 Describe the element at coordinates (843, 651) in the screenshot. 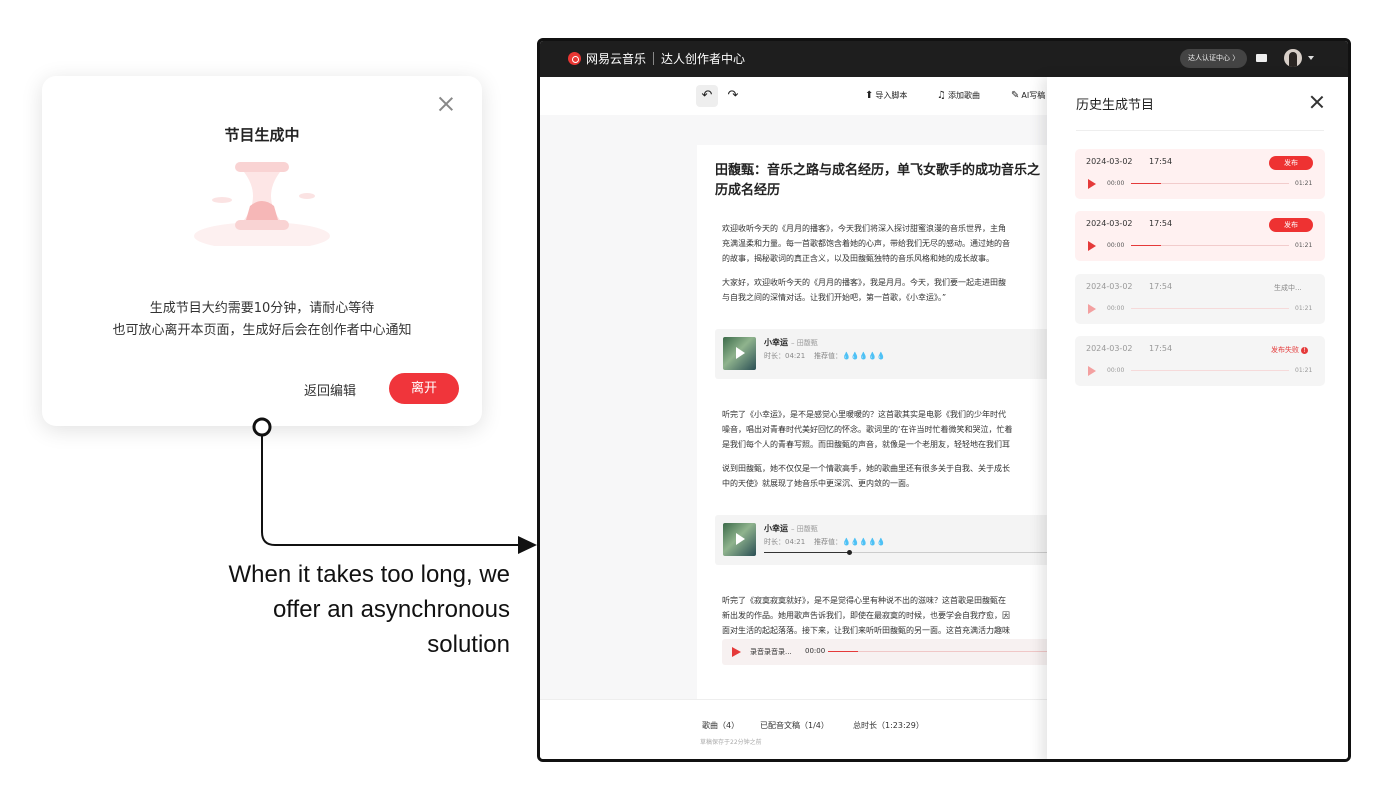

I see `recording-progress-fill` at that location.